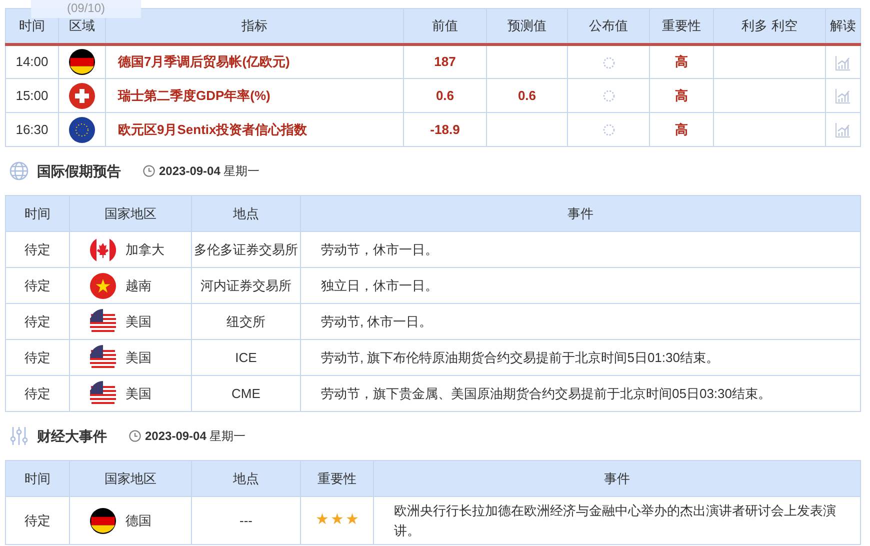 This screenshot has width=870, height=546. I want to click on place-cell: CME, so click(246, 394).